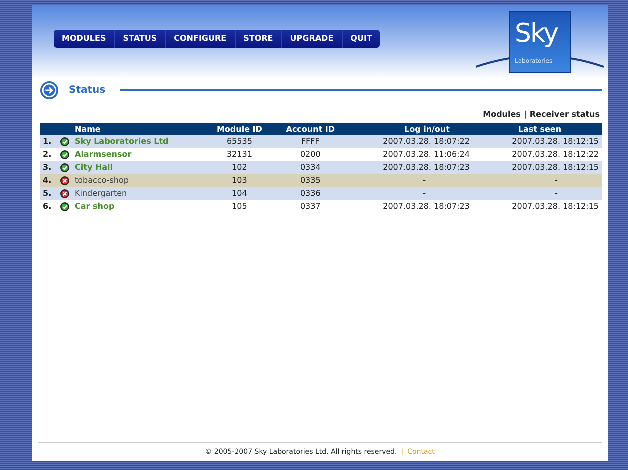  What do you see at coordinates (259, 39) in the screenshot?
I see `nav-button: STORE` at bounding box center [259, 39].